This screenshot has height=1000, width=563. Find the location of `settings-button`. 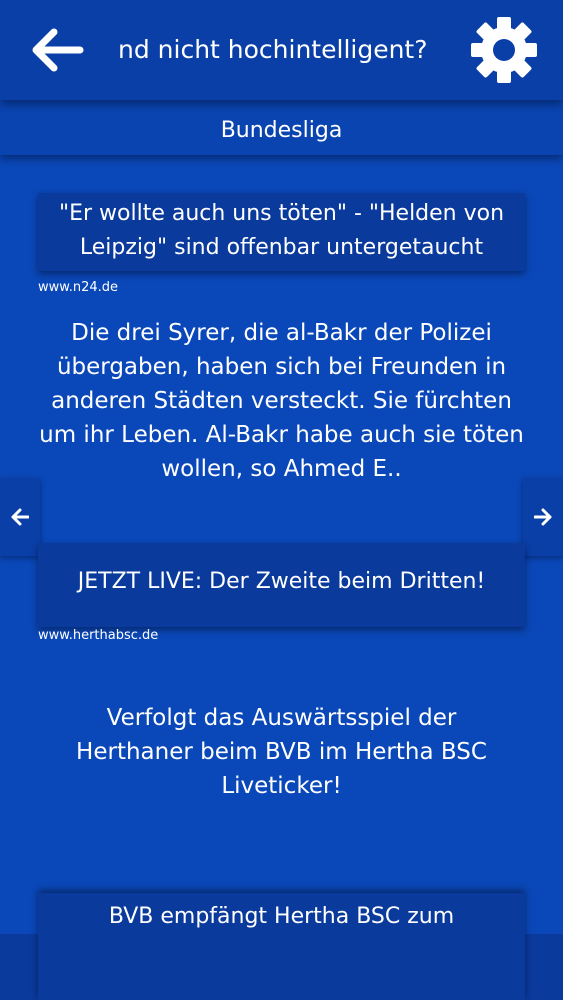

settings-button is located at coordinates (504, 50).